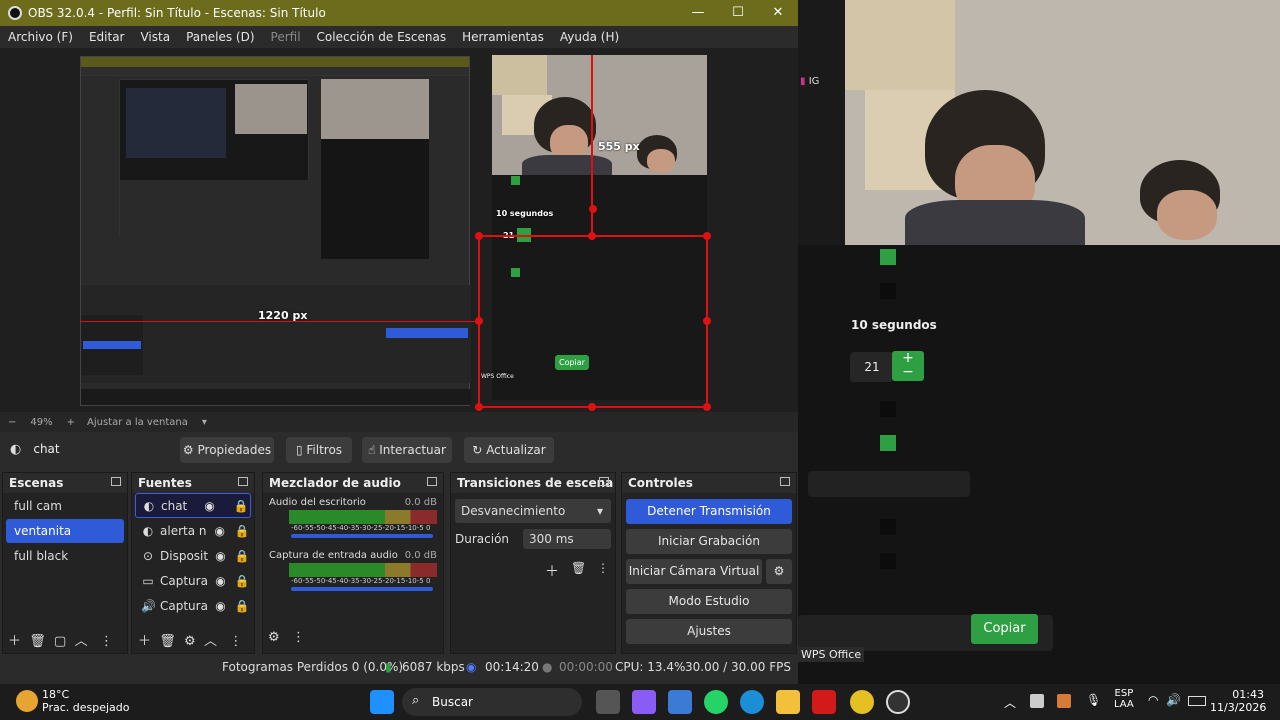 This screenshot has height=720, width=1280. Describe the element at coordinates (509, 450) in the screenshot. I see `refresh-button: ↻ Actualizar` at that location.